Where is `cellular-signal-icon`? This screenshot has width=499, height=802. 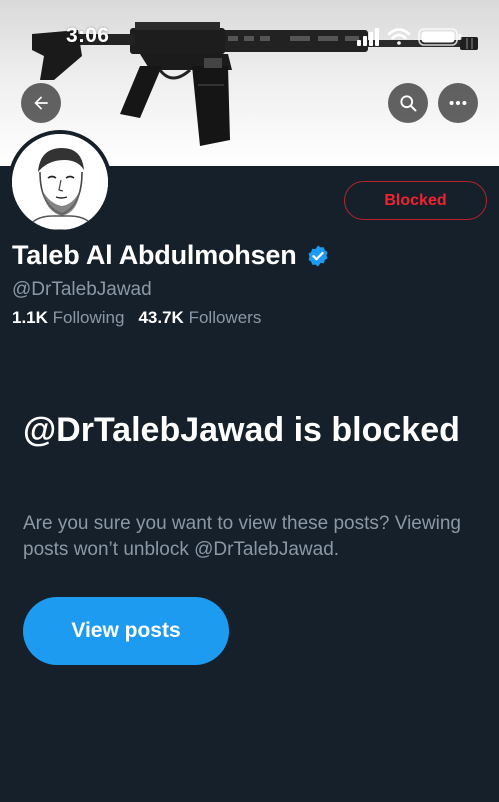
cellular-signal-icon is located at coordinates (368, 37).